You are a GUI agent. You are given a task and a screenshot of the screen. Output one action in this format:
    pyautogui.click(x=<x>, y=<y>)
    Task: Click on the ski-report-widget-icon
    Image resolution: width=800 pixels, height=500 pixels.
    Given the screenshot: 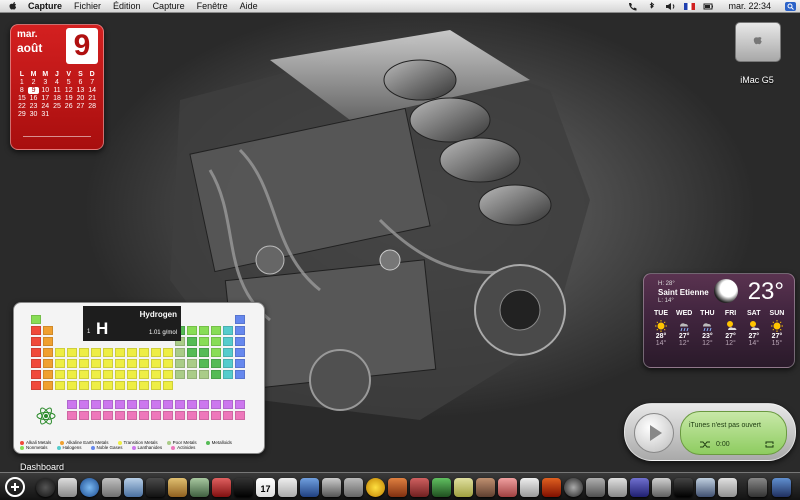 What is the action you would take?
    pyautogui.click(x=243, y=487)
    